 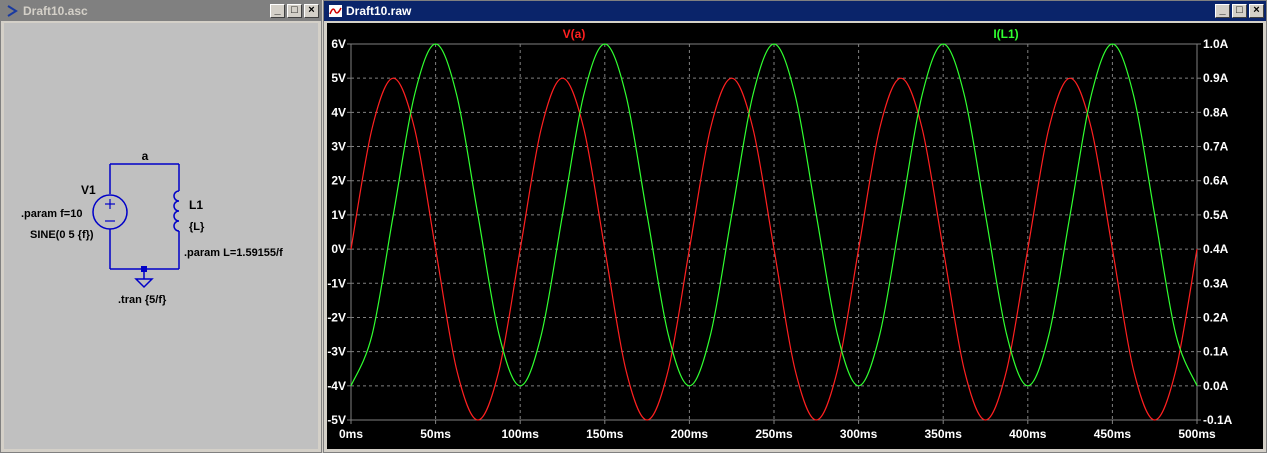 I want to click on y-left-tick-label: 2V, so click(x=338, y=181).